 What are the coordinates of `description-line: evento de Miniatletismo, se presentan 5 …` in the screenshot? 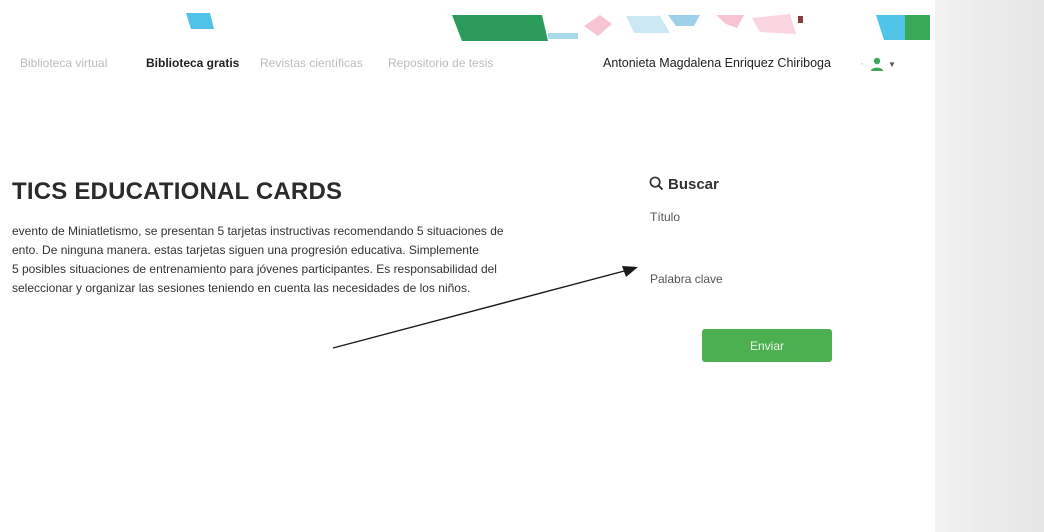 It's located at (258, 231).